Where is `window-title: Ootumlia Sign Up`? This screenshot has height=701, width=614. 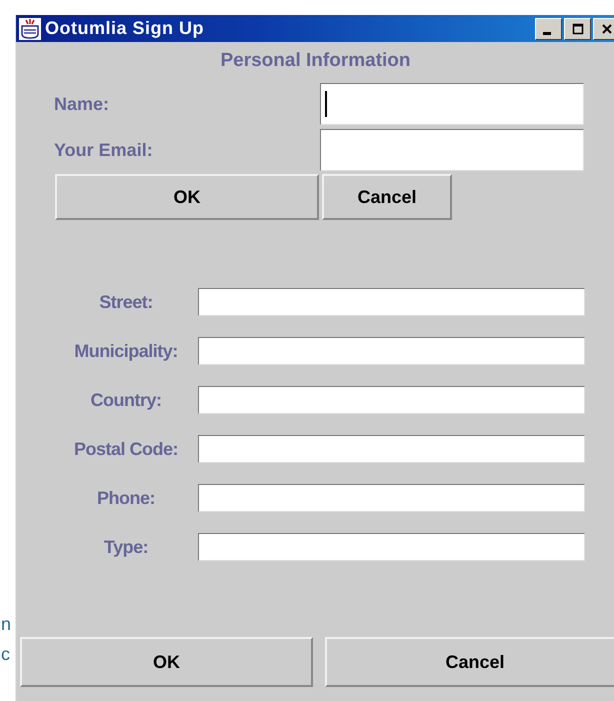 window-title: Ootumlia Sign Up is located at coordinates (124, 28).